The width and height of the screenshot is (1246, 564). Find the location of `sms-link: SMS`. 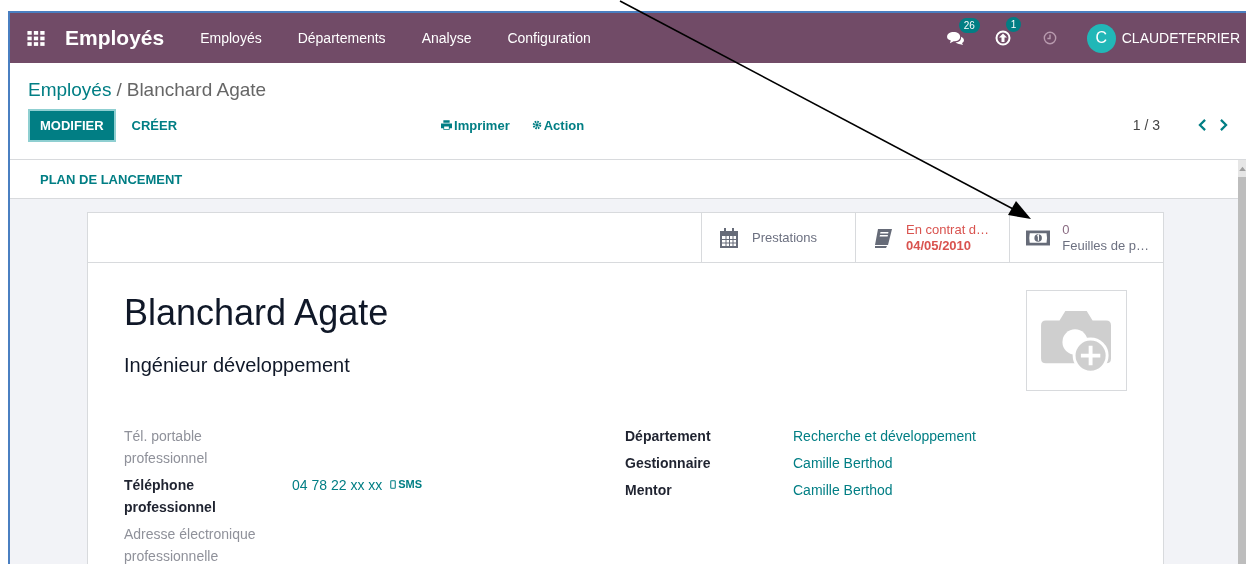

sms-link: SMS is located at coordinates (406, 484).